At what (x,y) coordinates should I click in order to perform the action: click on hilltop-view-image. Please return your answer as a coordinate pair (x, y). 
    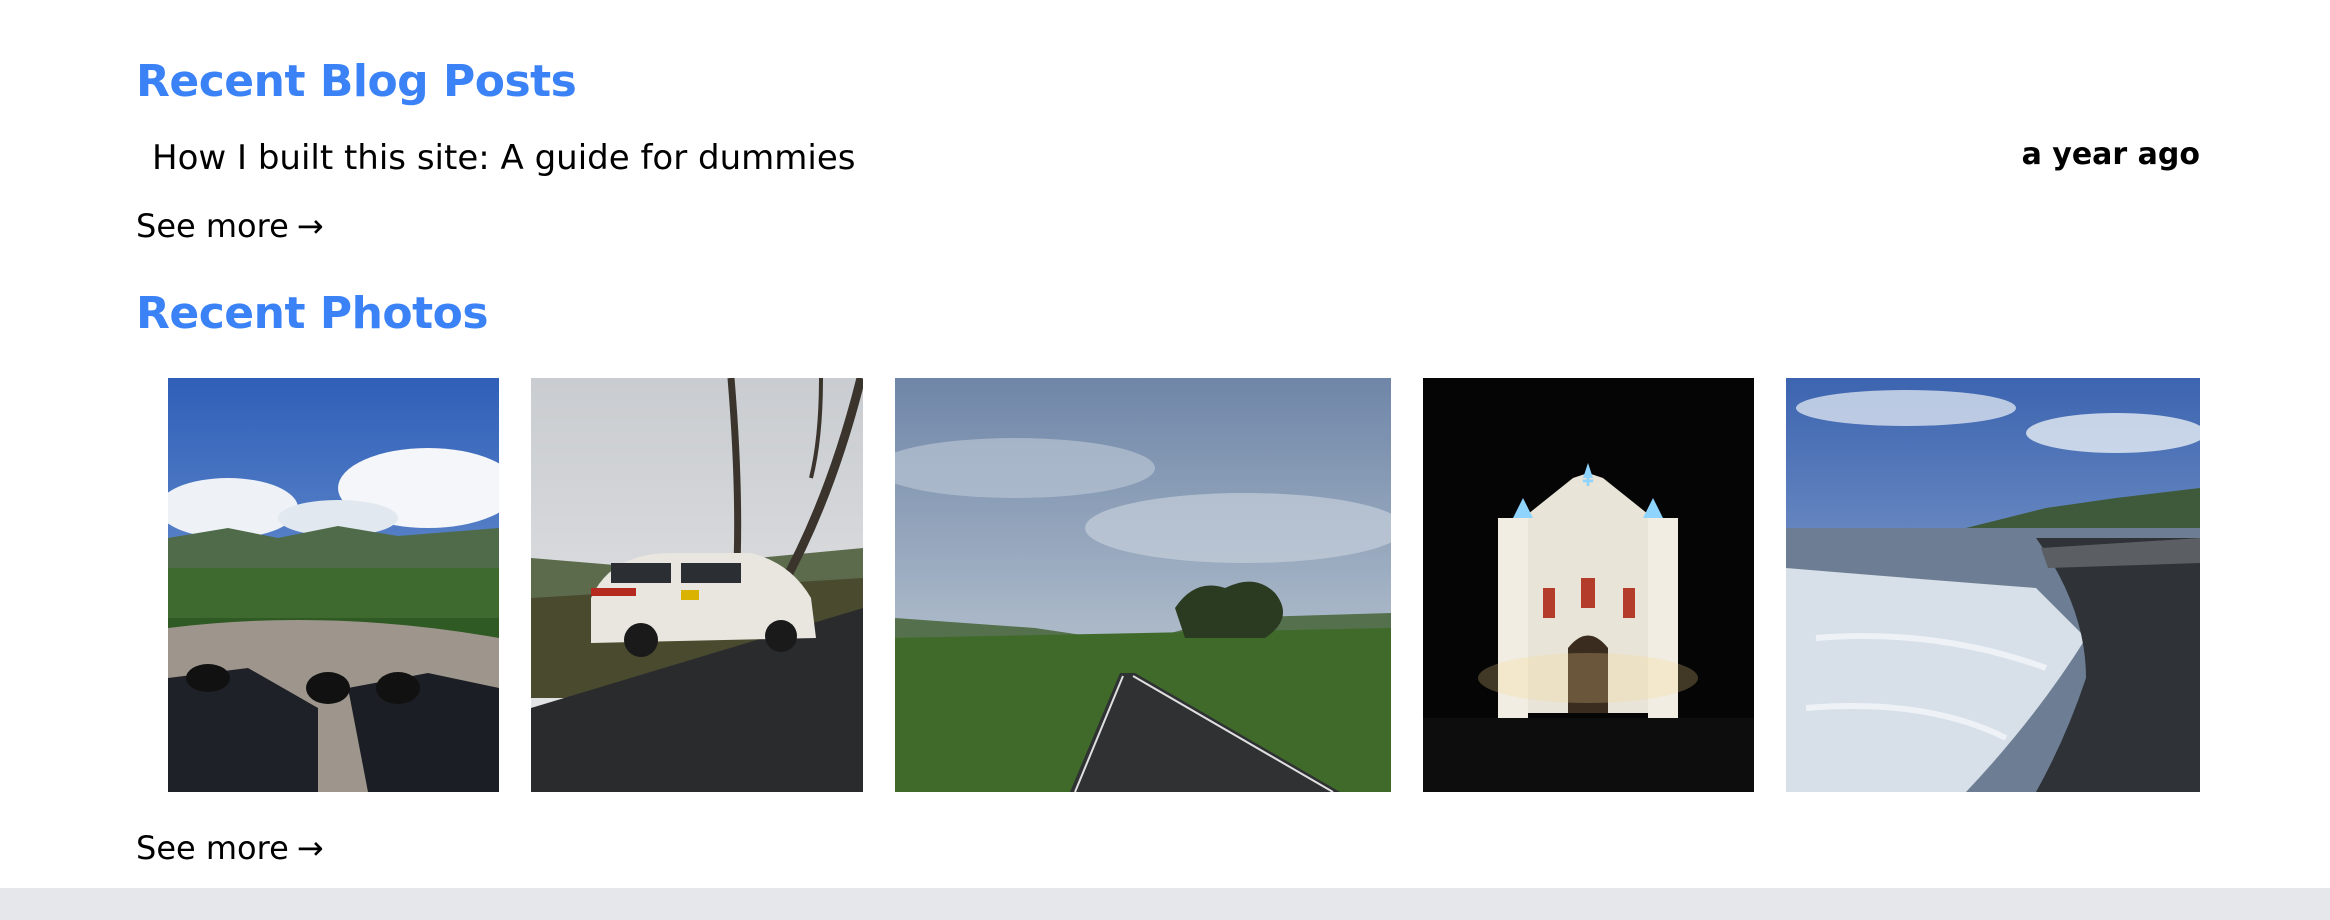
    Looking at the image, I should click on (333, 585).